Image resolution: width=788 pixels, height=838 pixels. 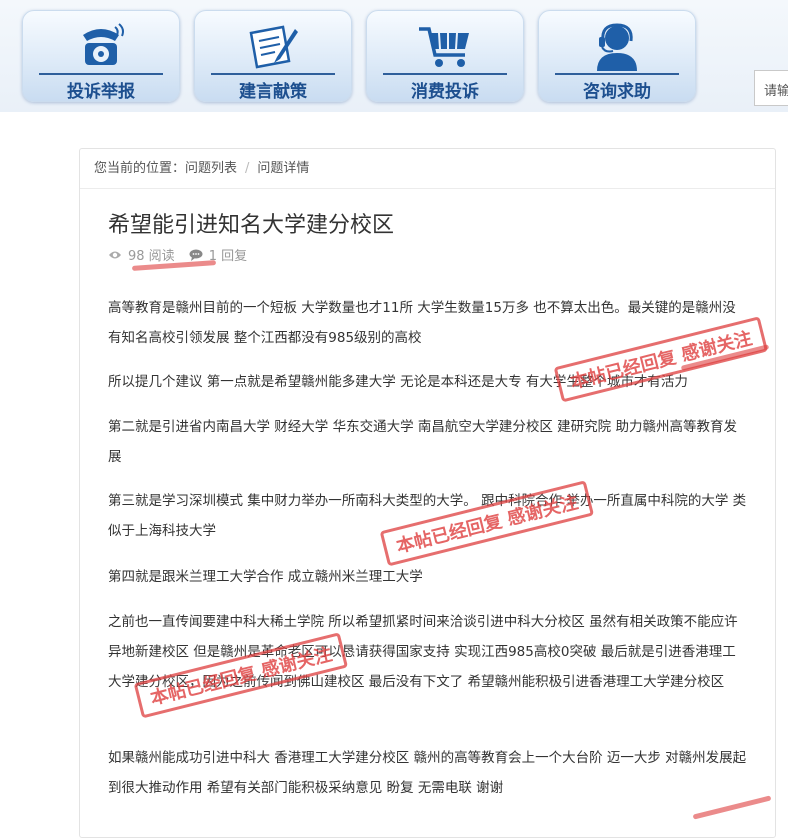 What do you see at coordinates (273, 47) in the screenshot?
I see `pen-paper-icon` at bounding box center [273, 47].